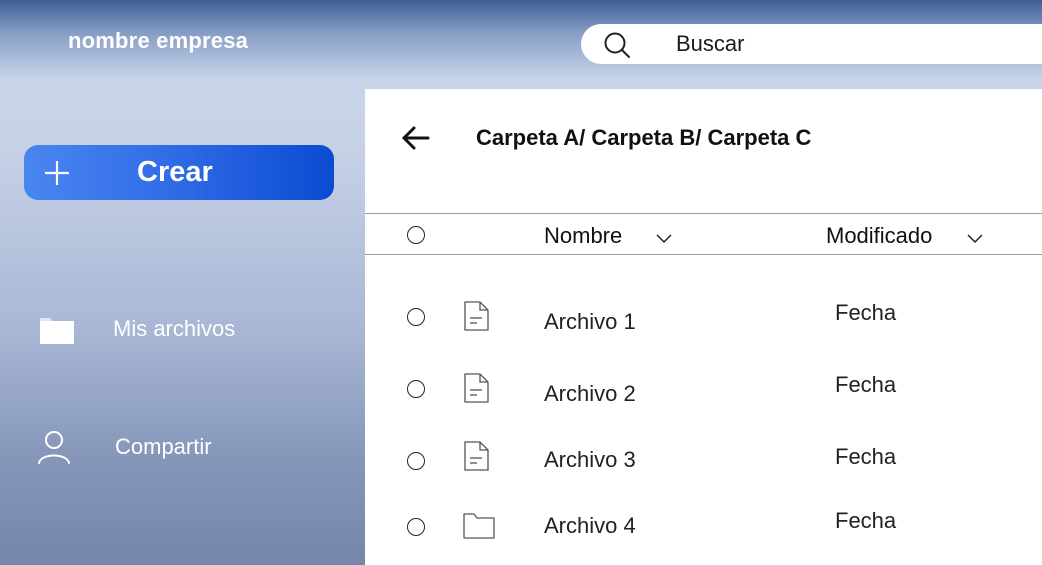  I want to click on search-input, so click(826, 44).